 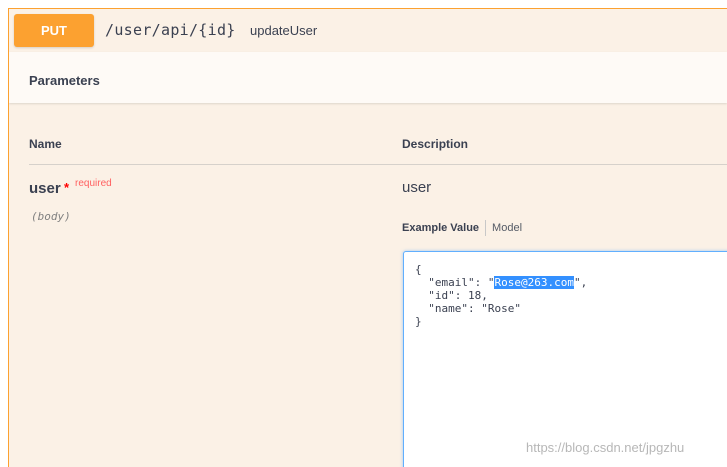 What do you see at coordinates (451, 295) in the screenshot?
I see `json-line-id: "id": 18,` at bounding box center [451, 295].